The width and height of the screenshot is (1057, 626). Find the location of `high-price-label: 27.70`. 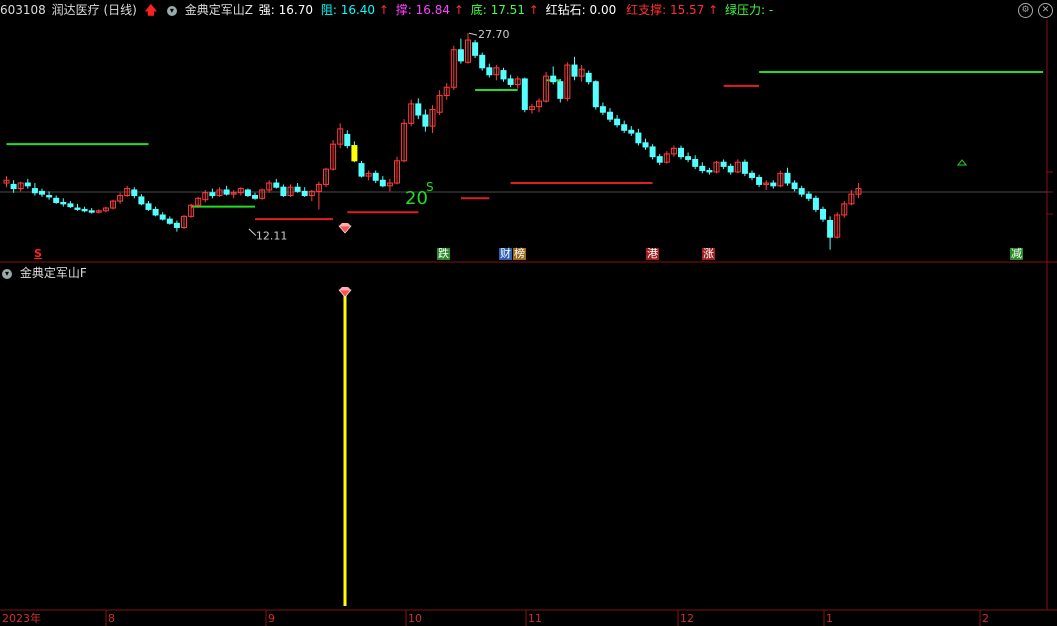

high-price-label: 27.70 is located at coordinates (494, 34).